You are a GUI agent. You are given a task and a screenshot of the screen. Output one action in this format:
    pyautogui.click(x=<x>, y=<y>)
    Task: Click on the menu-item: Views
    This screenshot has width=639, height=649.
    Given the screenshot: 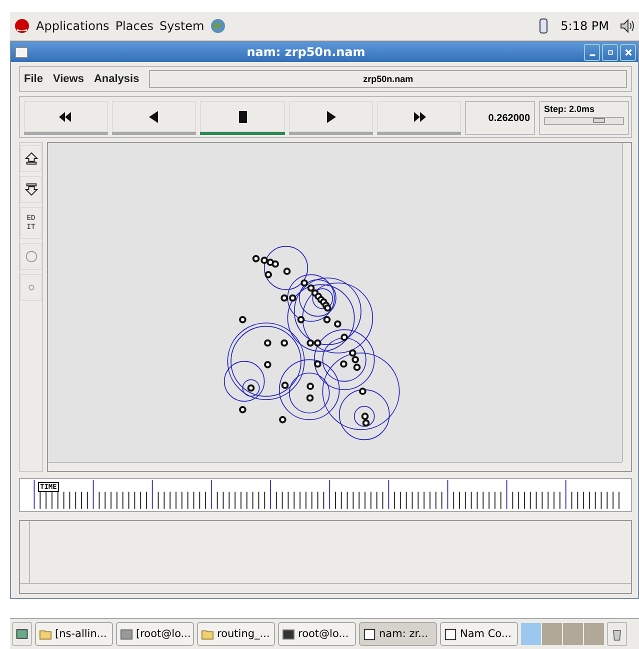 What is the action you would take?
    pyautogui.click(x=68, y=79)
    